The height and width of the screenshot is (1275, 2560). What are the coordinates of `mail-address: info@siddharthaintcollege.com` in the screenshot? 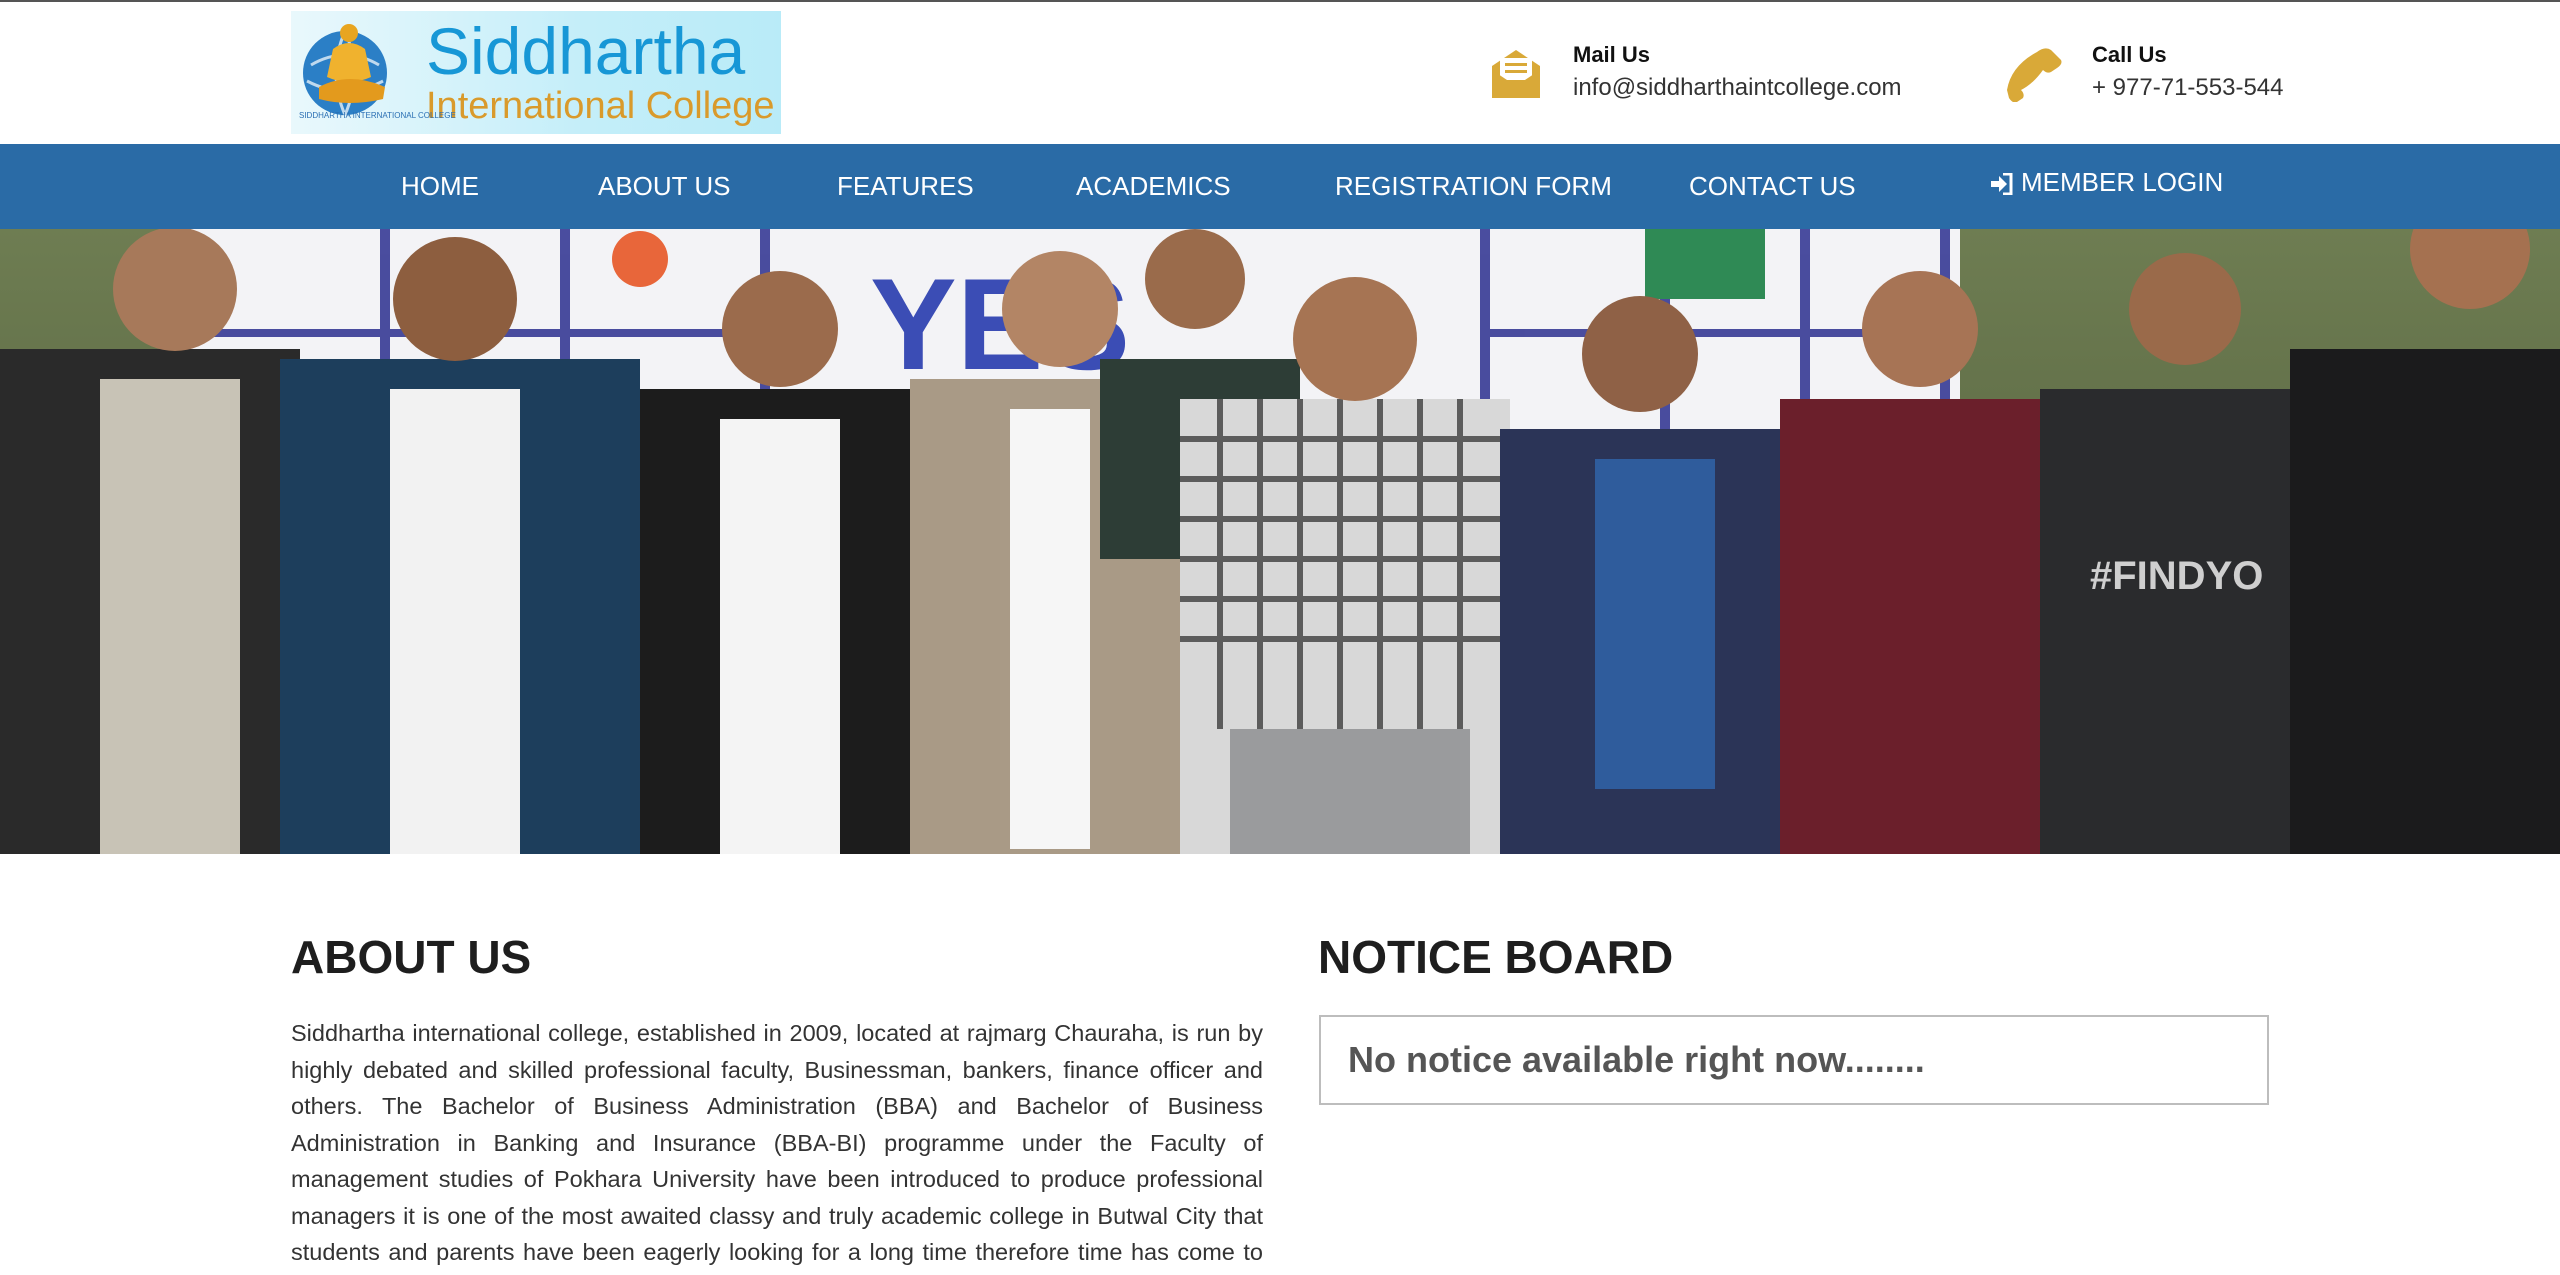 It's located at (1737, 88).